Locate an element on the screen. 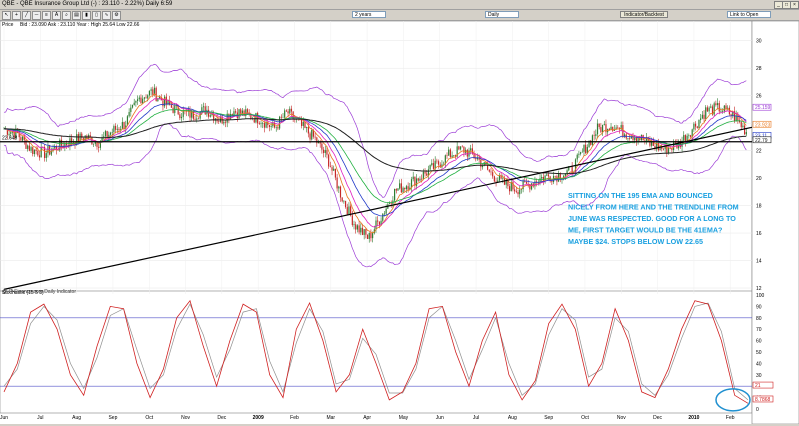  zoom-icon: ⌕ is located at coordinates (66, 15).